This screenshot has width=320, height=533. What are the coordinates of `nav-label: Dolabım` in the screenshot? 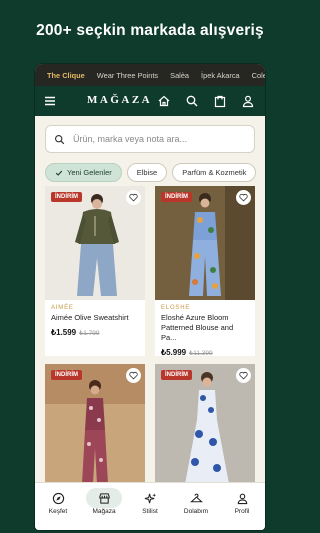 It's located at (196, 511).